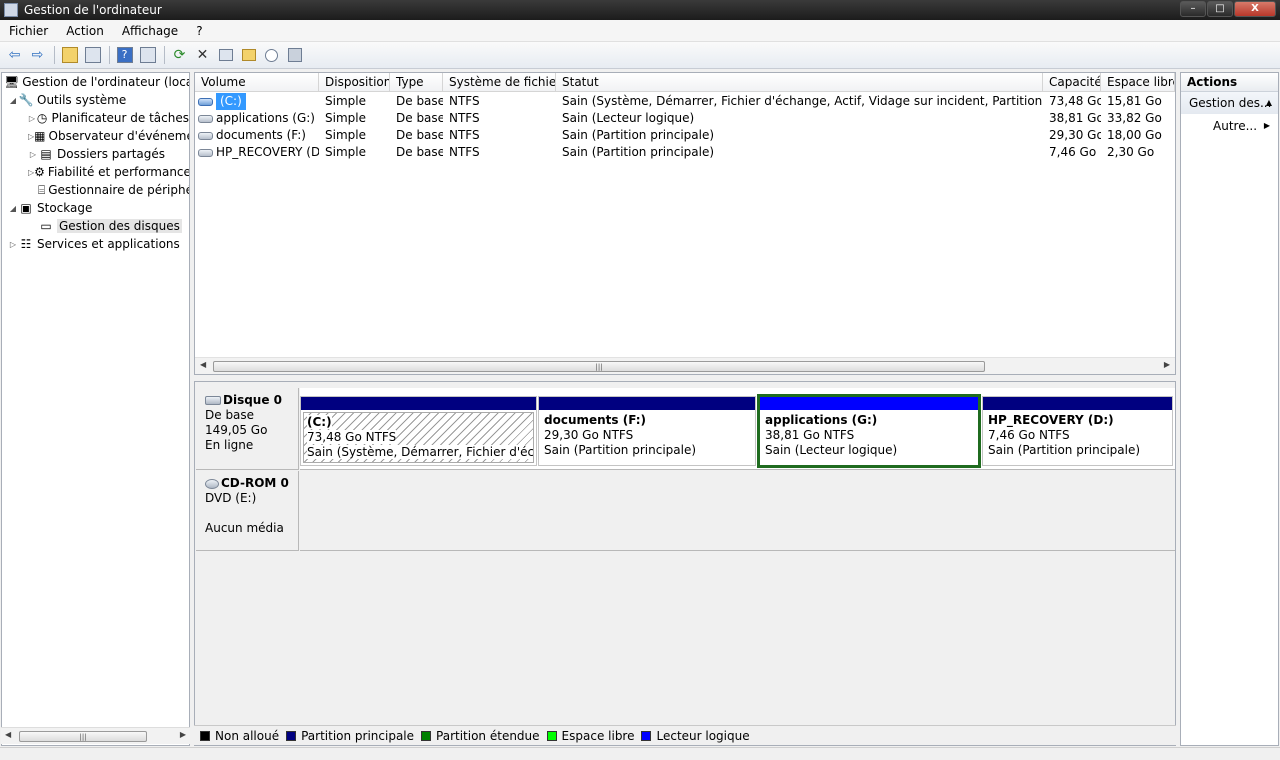  I want to click on disk-size: 149,05 Go, so click(236, 430).